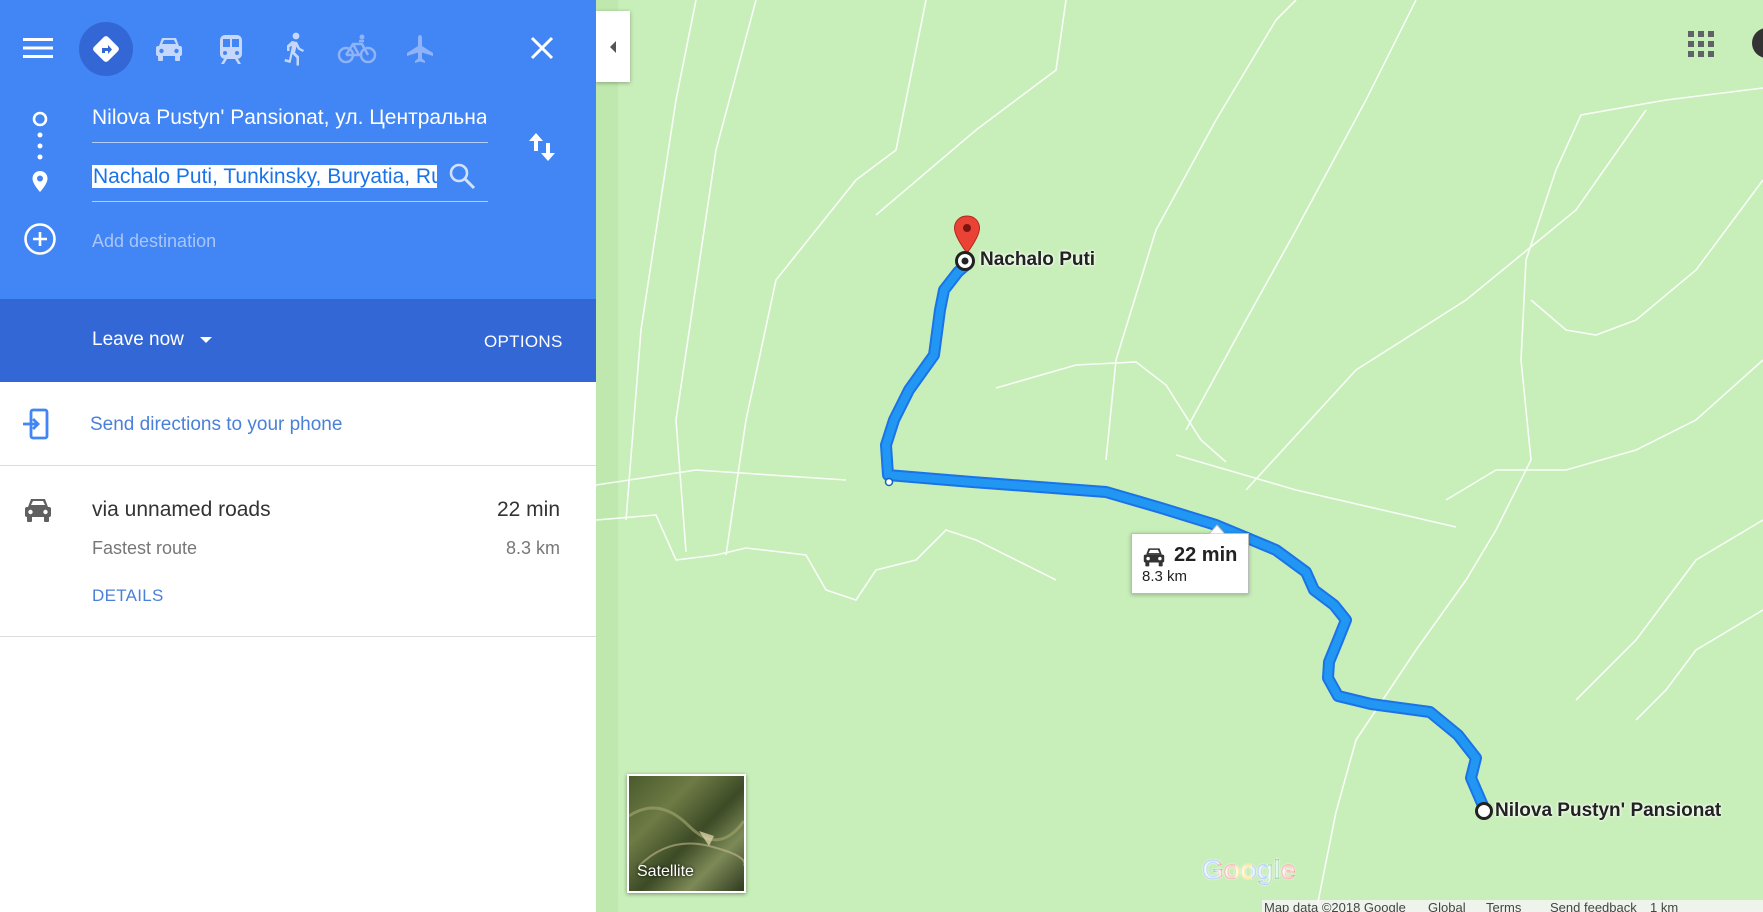 The width and height of the screenshot is (1763, 912). I want to click on add-destination-input: Add destination, so click(154, 241).